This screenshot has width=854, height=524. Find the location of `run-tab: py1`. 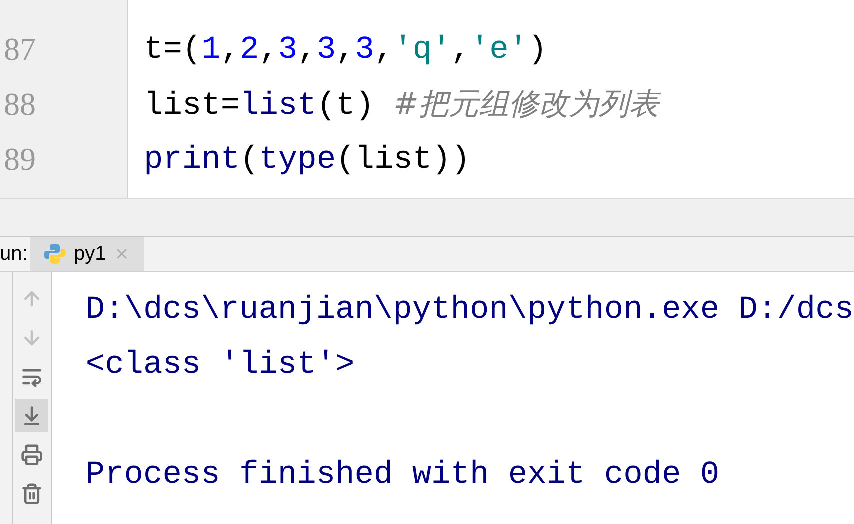

run-tab: py1 is located at coordinates (87, 254).